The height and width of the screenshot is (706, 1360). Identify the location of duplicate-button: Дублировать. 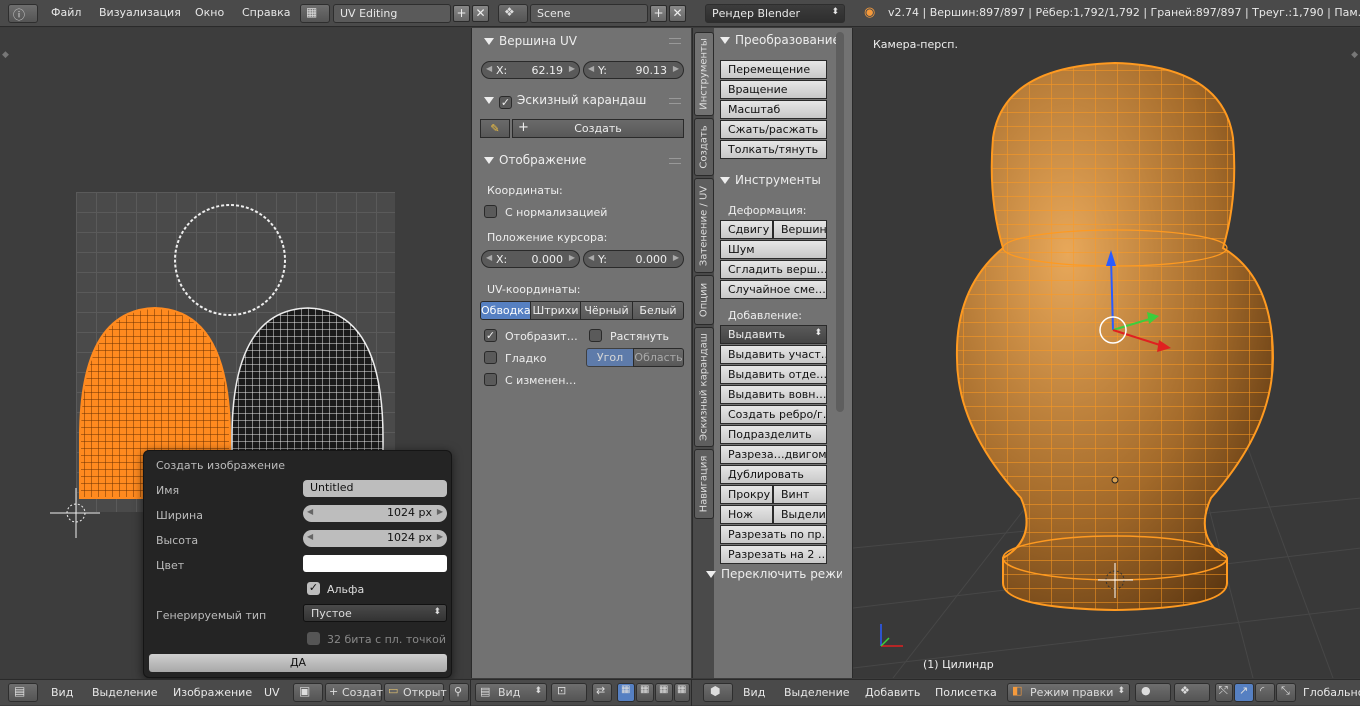
(773, 474).